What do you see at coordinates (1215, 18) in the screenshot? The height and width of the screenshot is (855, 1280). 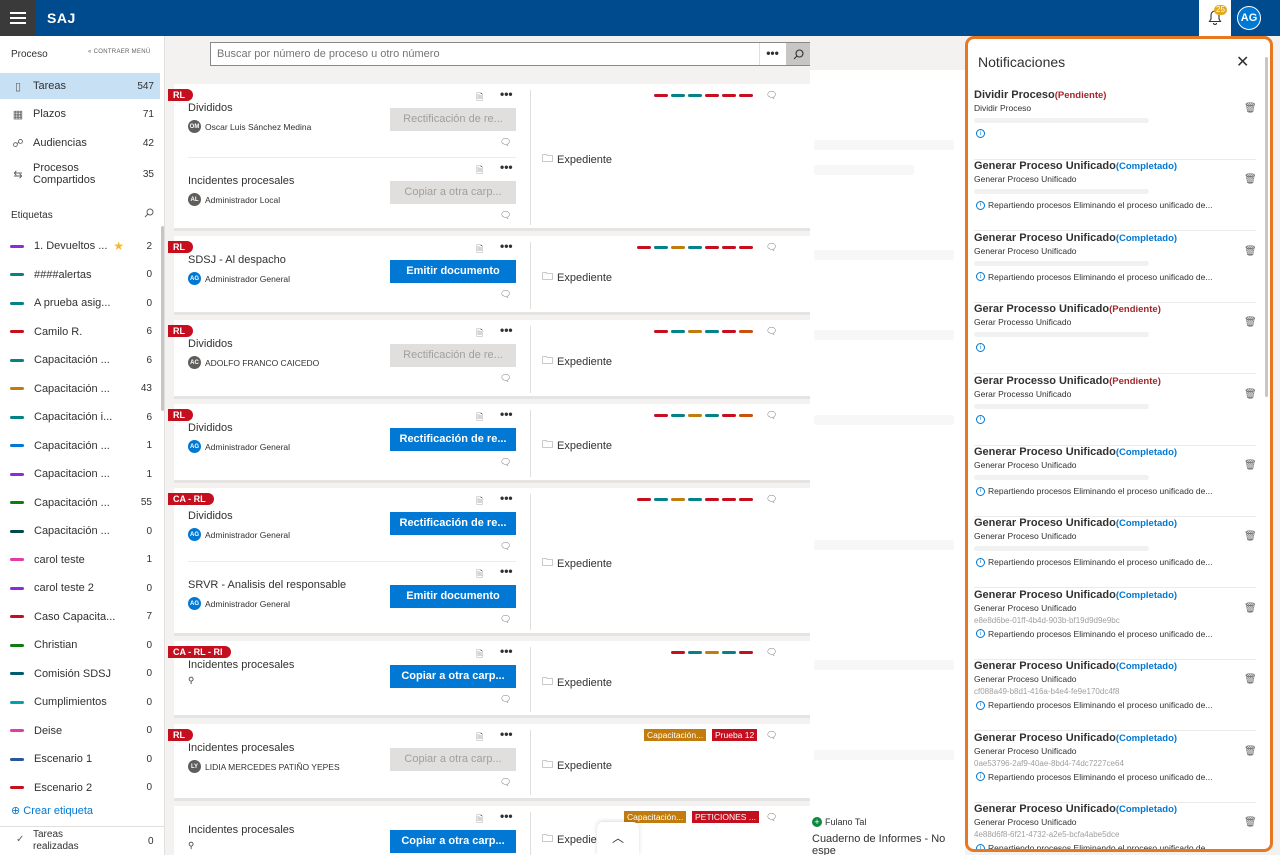 I see `notifications-button: 25` at bounding box center [1215, 18].